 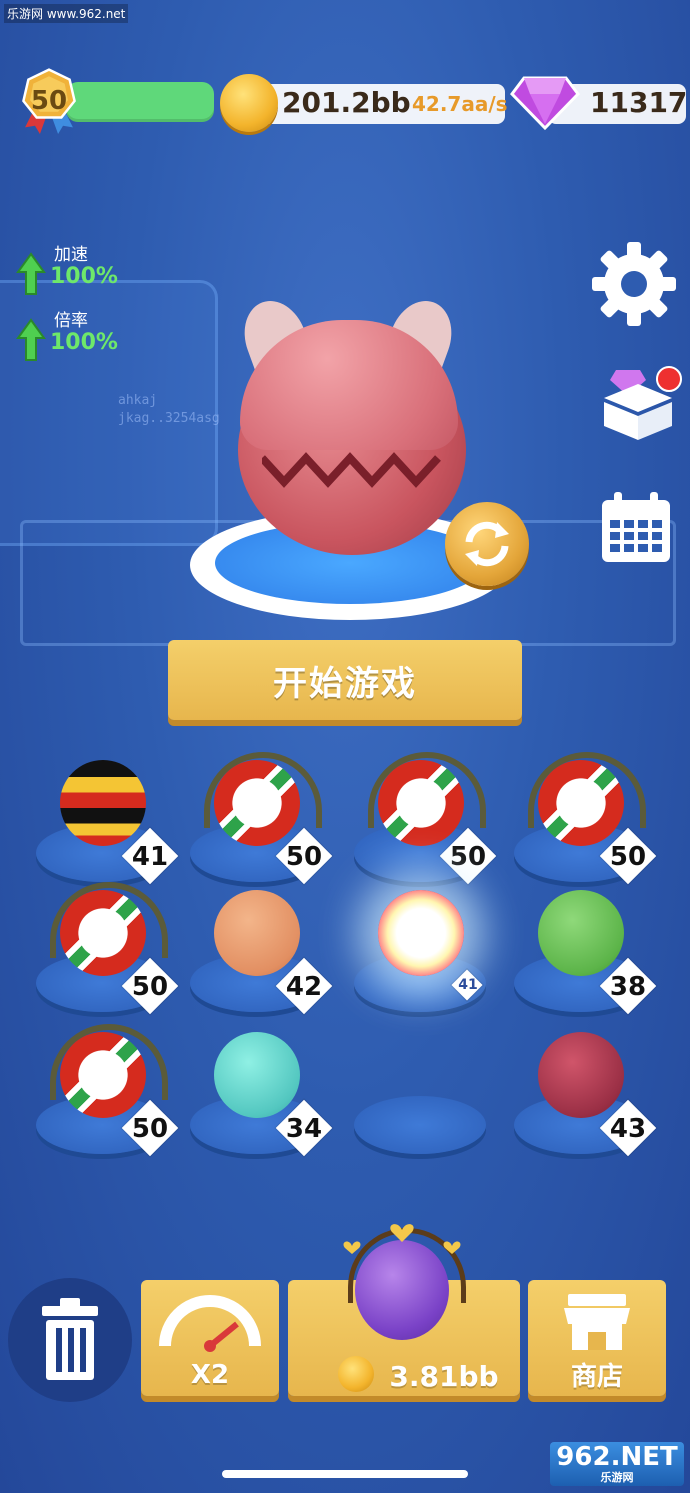 I want to click on shop-button: 商店, so click(x=597, y=1338).